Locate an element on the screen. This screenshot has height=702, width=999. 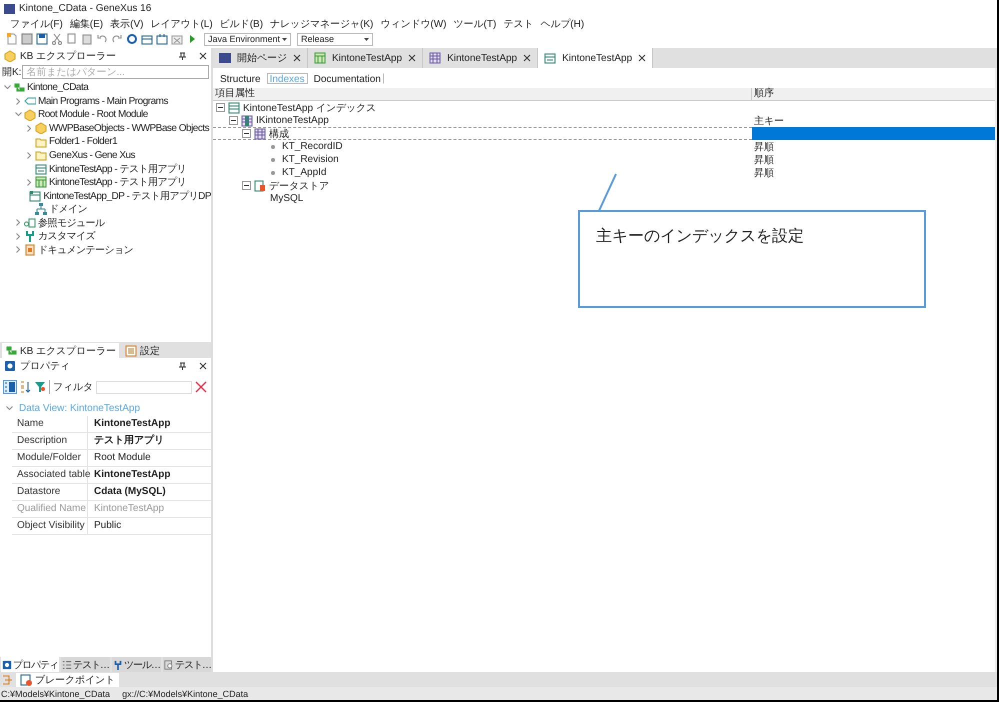
save-icon is located at coordinates (27, 39).